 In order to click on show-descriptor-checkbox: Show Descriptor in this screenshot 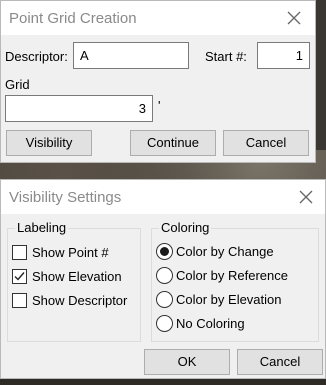, I will do `click(75, 301)`.